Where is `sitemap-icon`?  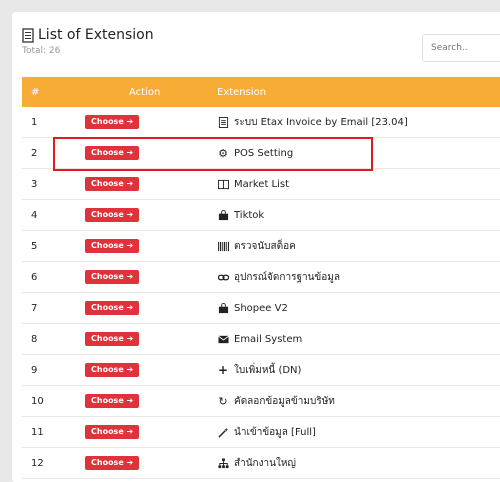 sitemap-icon is located at coordinates (223, 463).